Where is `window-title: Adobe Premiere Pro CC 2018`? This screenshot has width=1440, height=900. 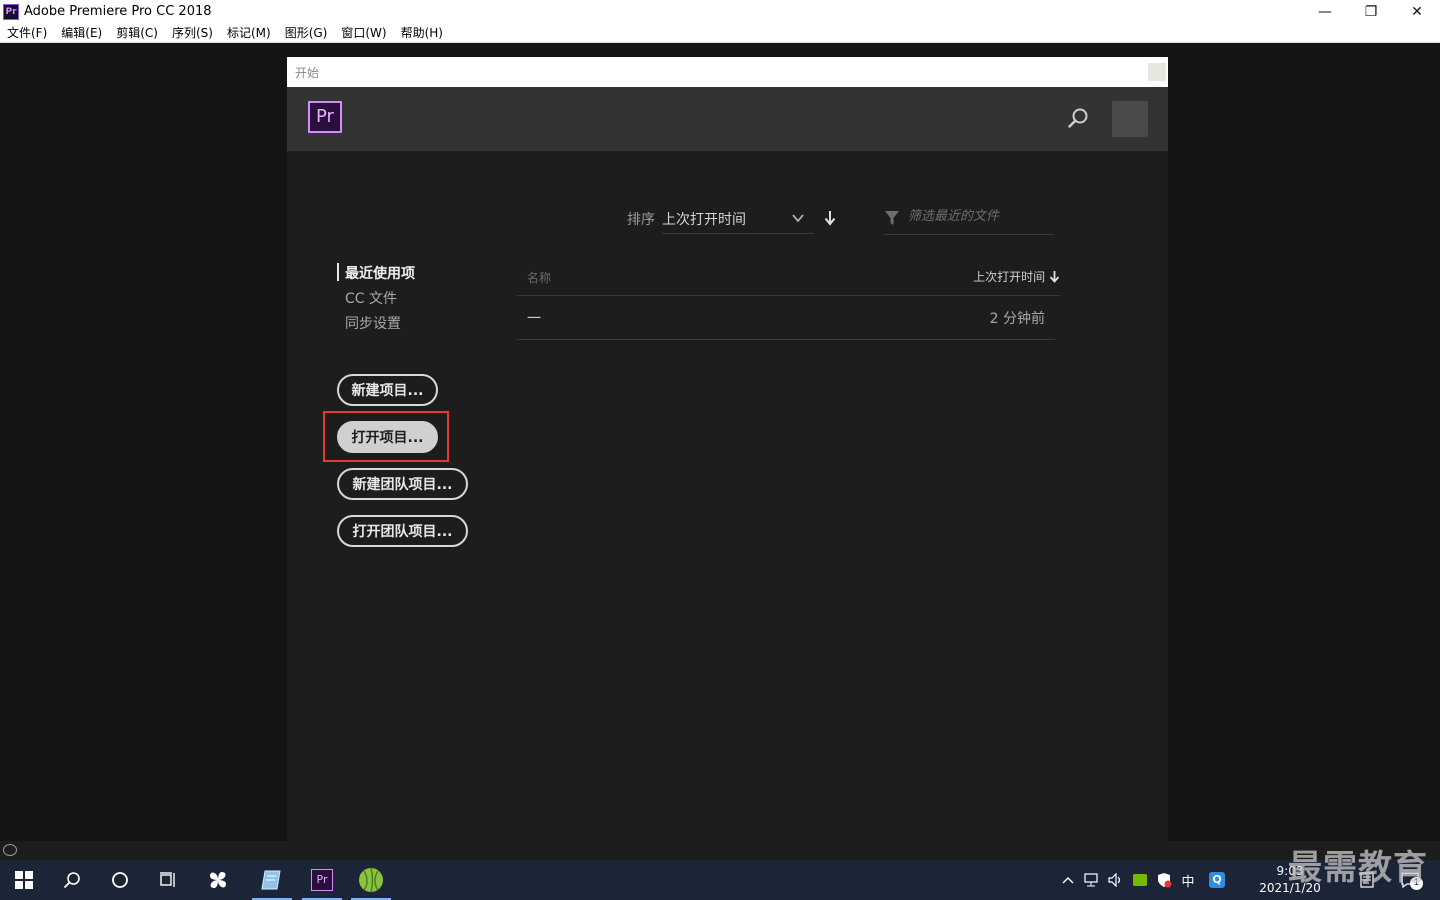
window-title: Adobe Premiere Pro CC 2018 is located at coordinates (118, 11).